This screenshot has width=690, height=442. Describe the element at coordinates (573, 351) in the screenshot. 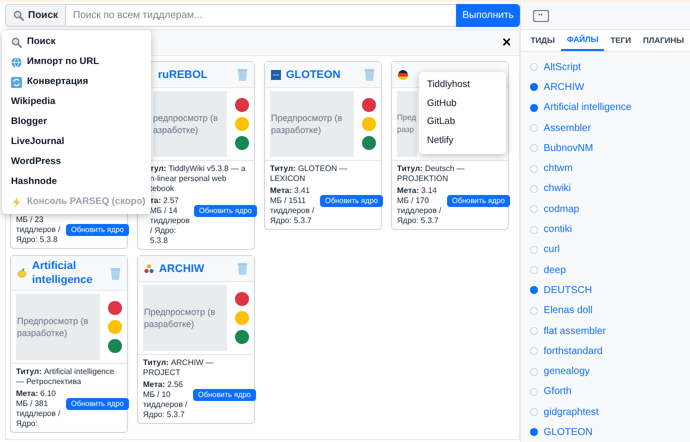

I see `file-link: forthstandard` at that location.